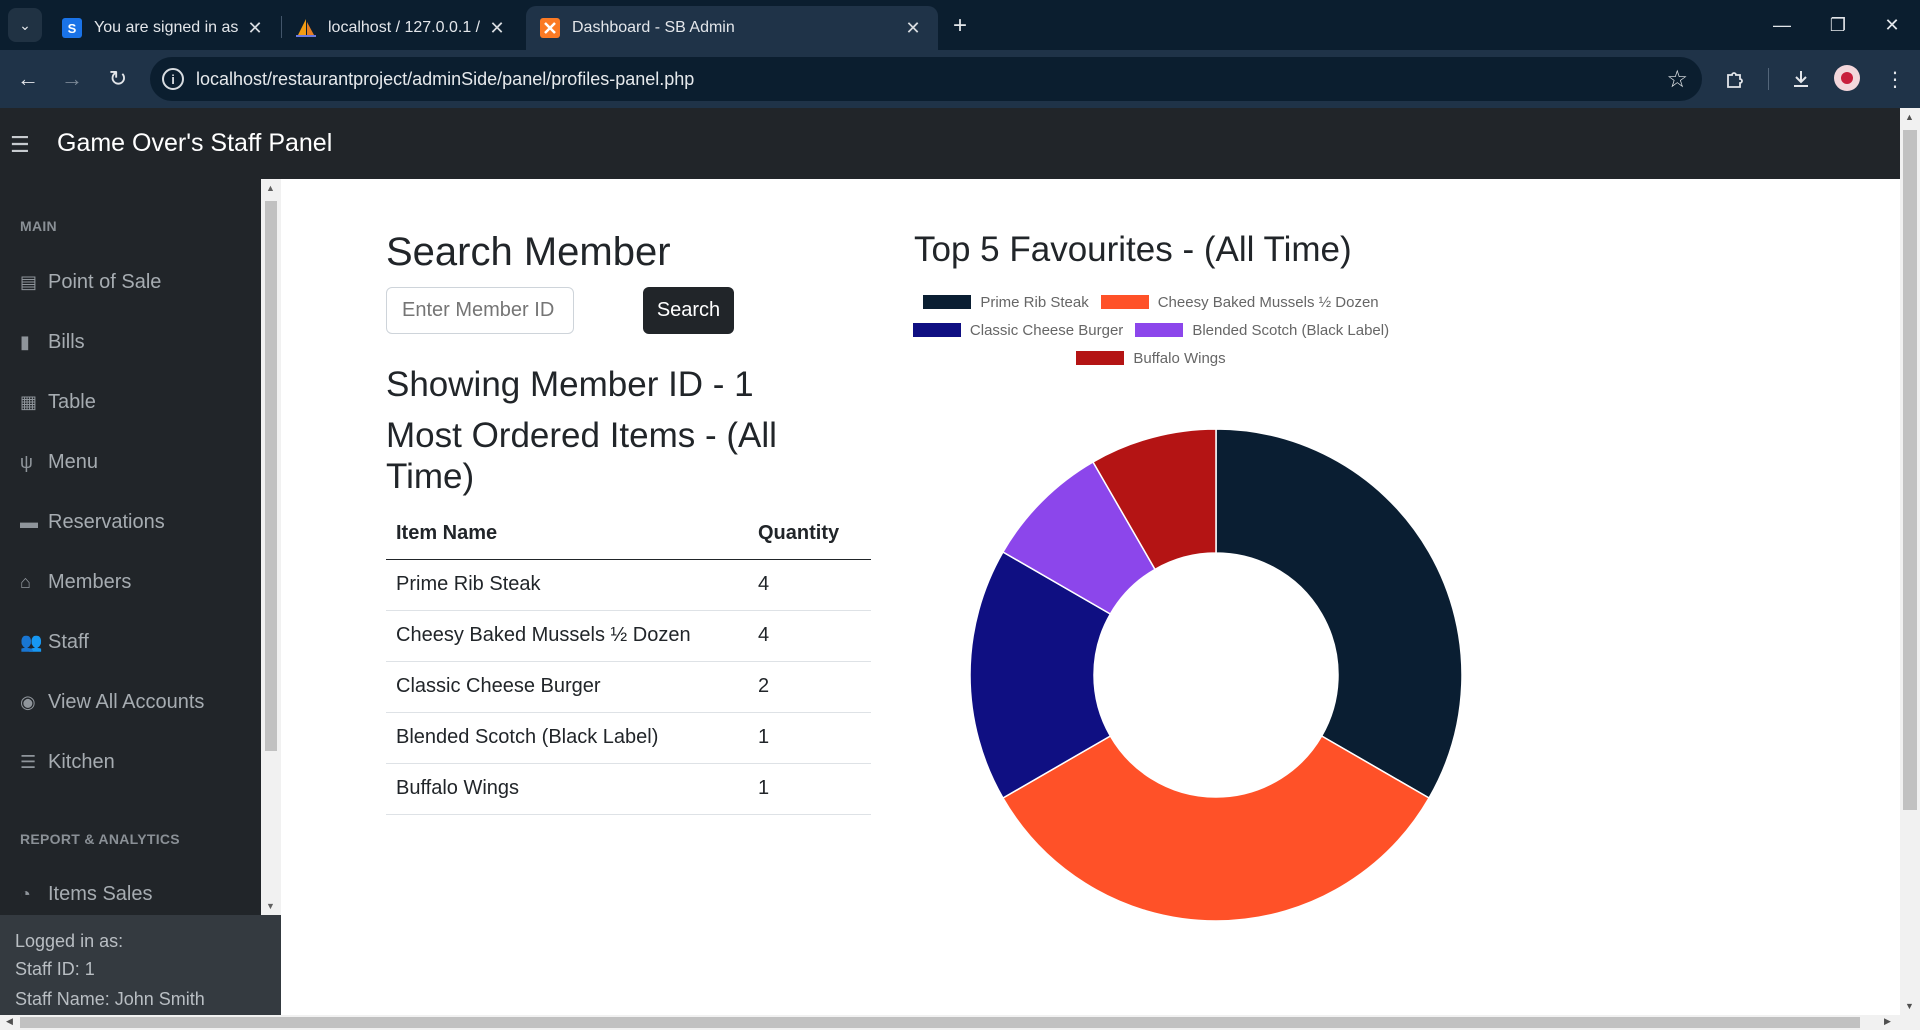 The width and height of the screenshot is (1920, 1030). What do you see at coordinates (69, 941) in the screenshot?
I see `logged-in-label: Logged in as:` at bounding box center [69, 941].